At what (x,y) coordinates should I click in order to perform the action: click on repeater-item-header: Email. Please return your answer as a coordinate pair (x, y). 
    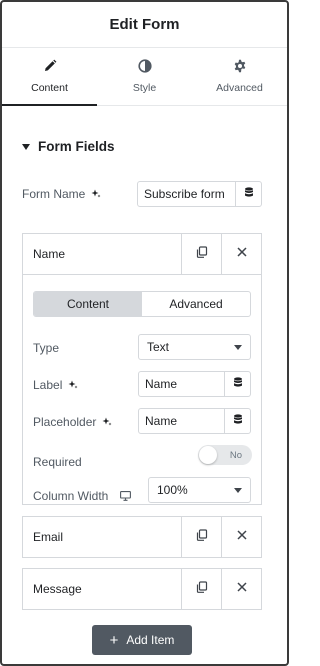
    Looking at the image, I should click on (142, 537).